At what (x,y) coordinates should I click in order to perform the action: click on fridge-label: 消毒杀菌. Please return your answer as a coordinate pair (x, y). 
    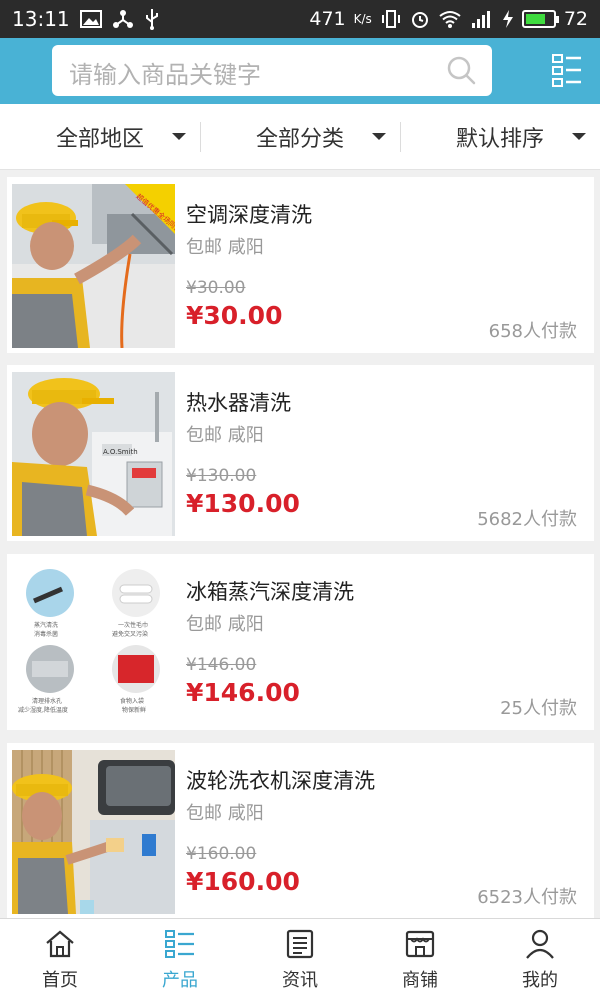
    Looking at the image, I should click on (46, 634).